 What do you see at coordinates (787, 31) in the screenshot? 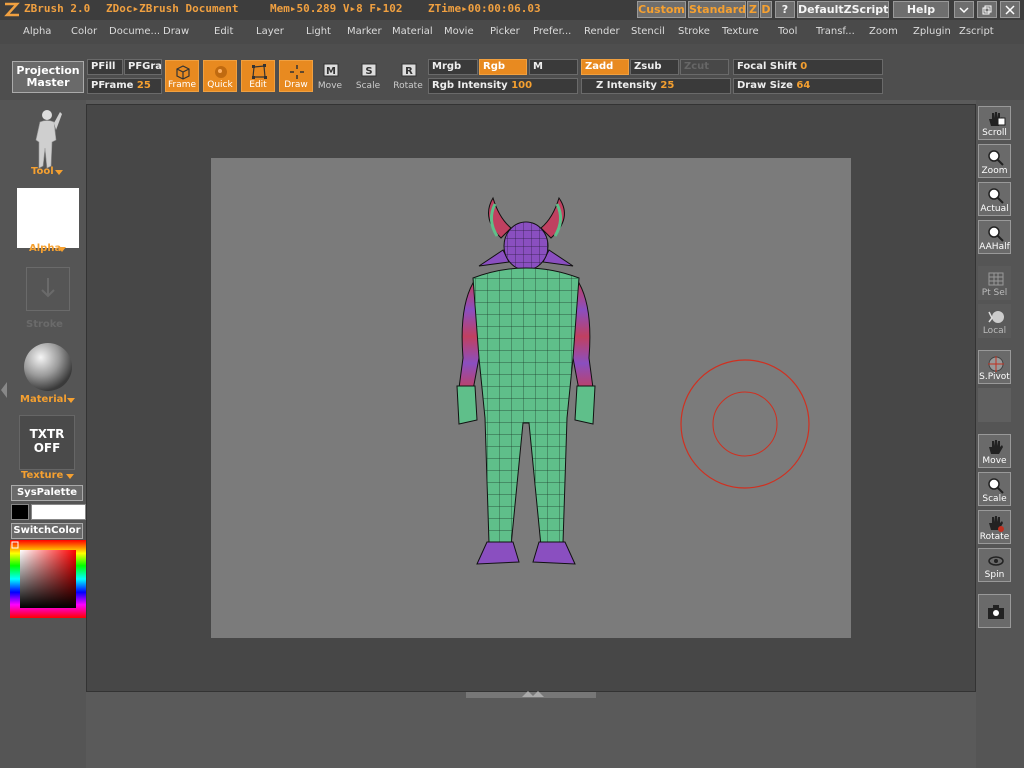
I see `menu-tool: Tool` at bounding box center [787, 31].